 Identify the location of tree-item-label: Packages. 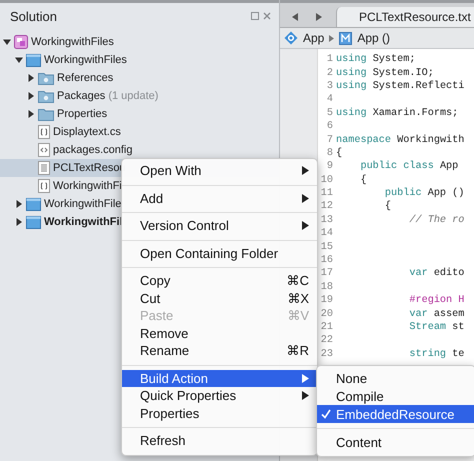
(81, 96).